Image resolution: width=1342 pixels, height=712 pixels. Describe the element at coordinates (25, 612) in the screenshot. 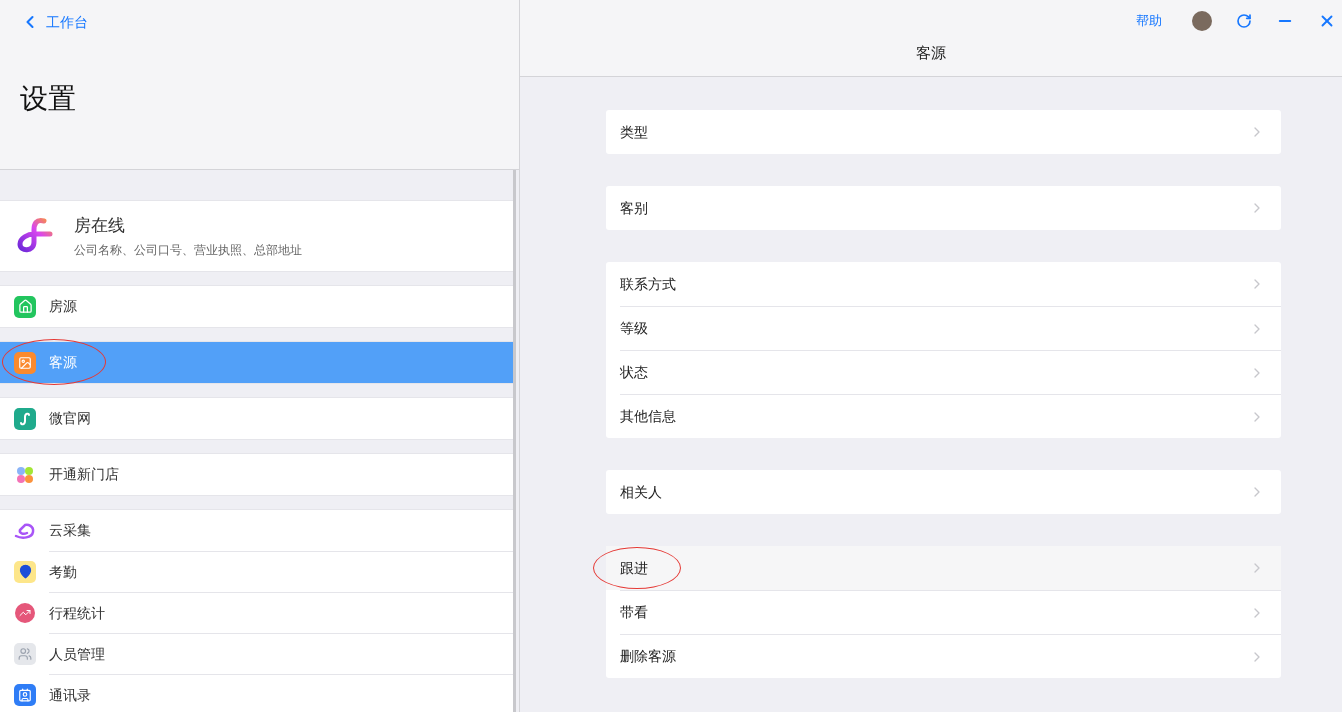

I see `trend-icon` at that location.